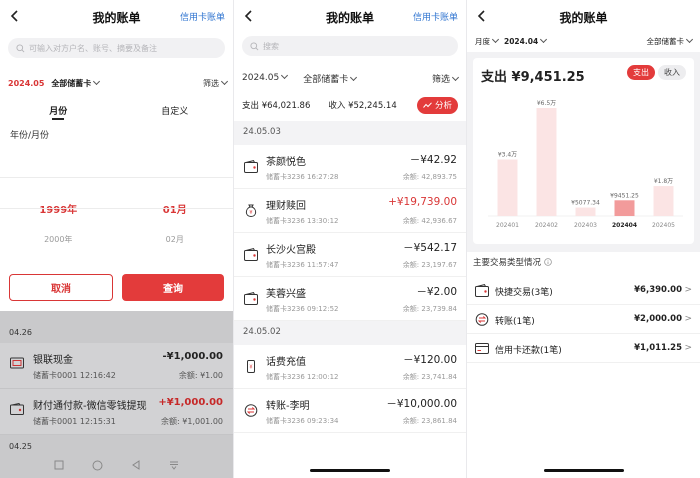  What do you see at coordinates (658, 348) in the screenshot?
I see `category-amount: ¥1,011.25` at bounding box center [658, 348].